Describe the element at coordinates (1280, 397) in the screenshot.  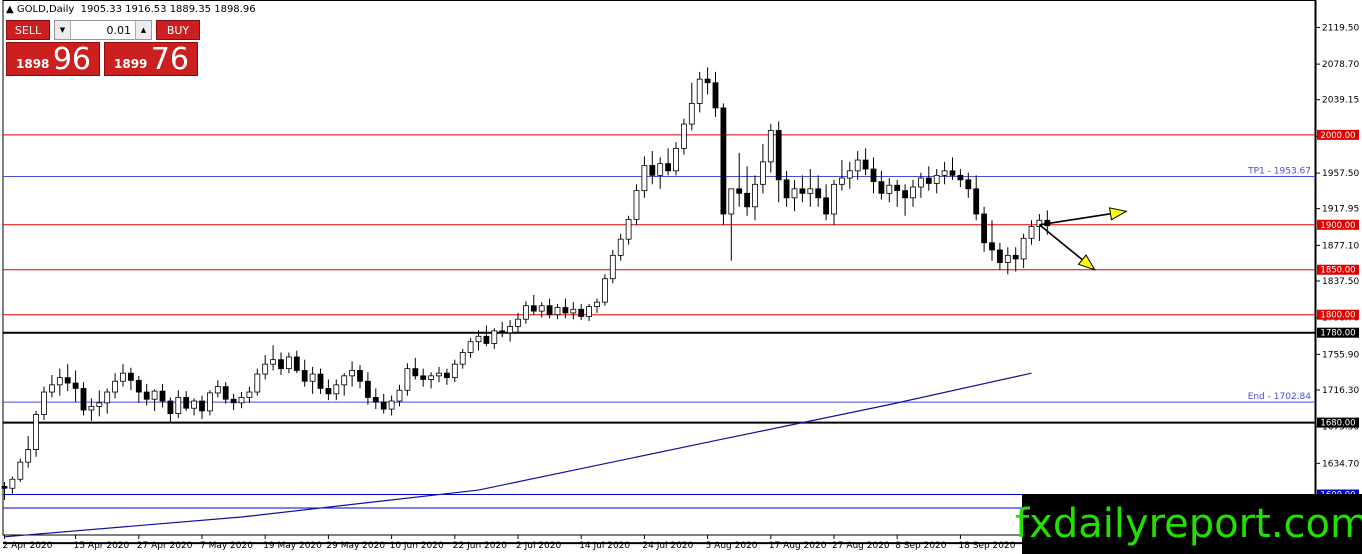
I see `level-label: End - 1702.84` at that location.